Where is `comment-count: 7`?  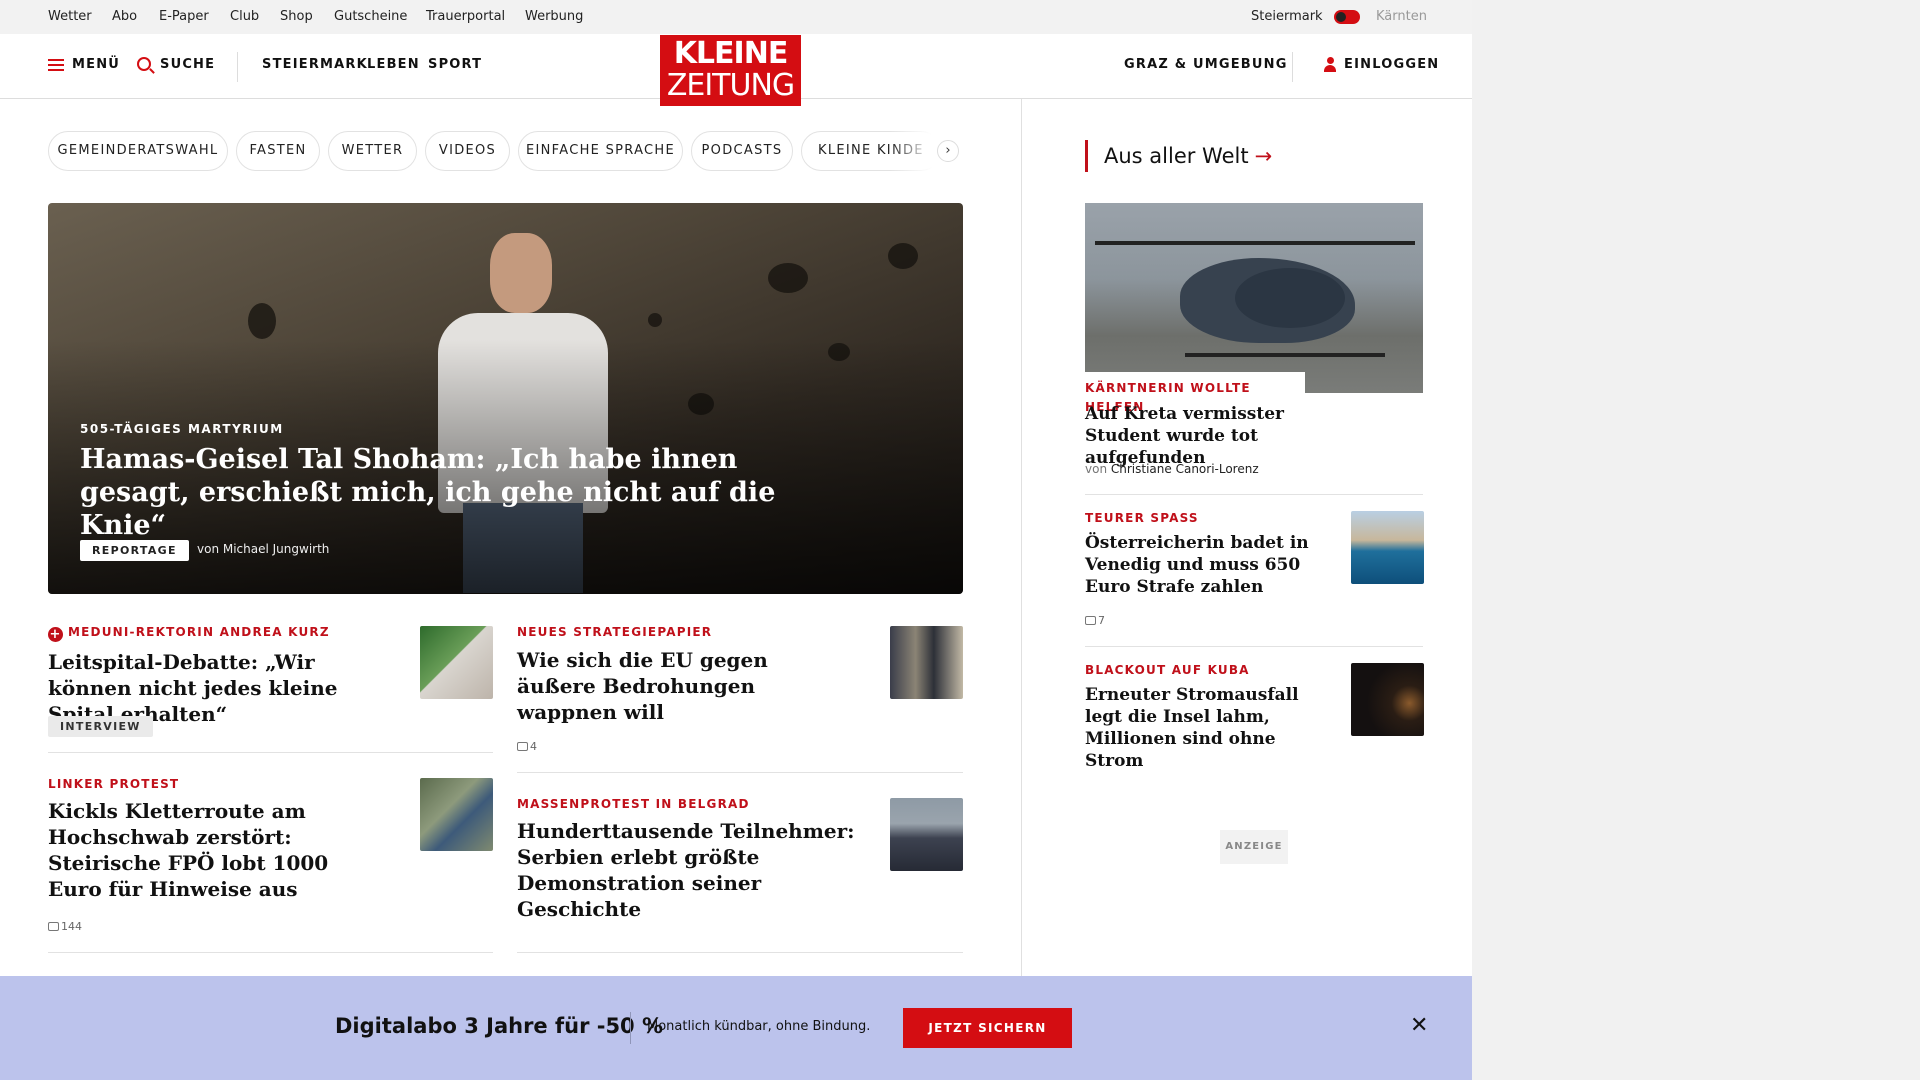 comment-count: 7 is located at coordinates (1095, 620).